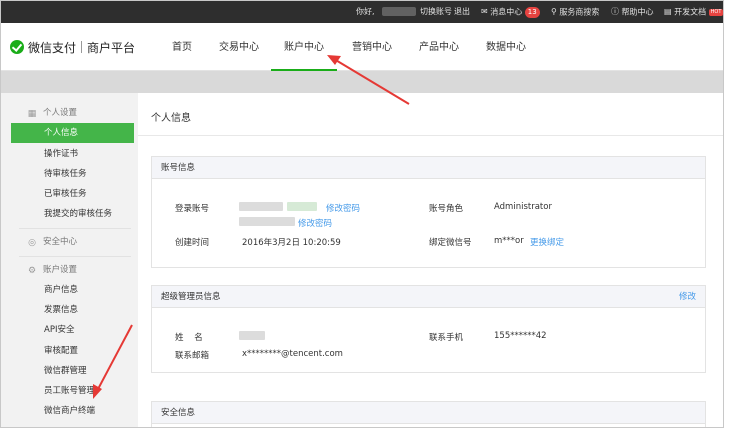  Describe the element at coordinates (32, 271) in the screenshot. I see `gear-icon: ⚙` at that location.